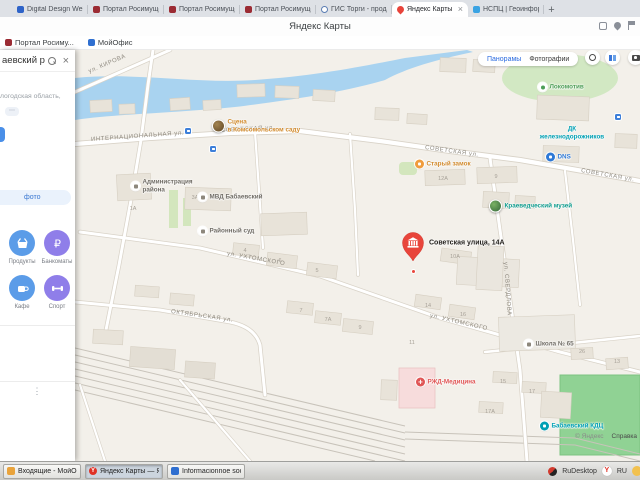 This screenshot has width=640, height=480. Describe the element at coordinates (558, 157) in the screenshot. I see `map-poi: DNS` at that location.